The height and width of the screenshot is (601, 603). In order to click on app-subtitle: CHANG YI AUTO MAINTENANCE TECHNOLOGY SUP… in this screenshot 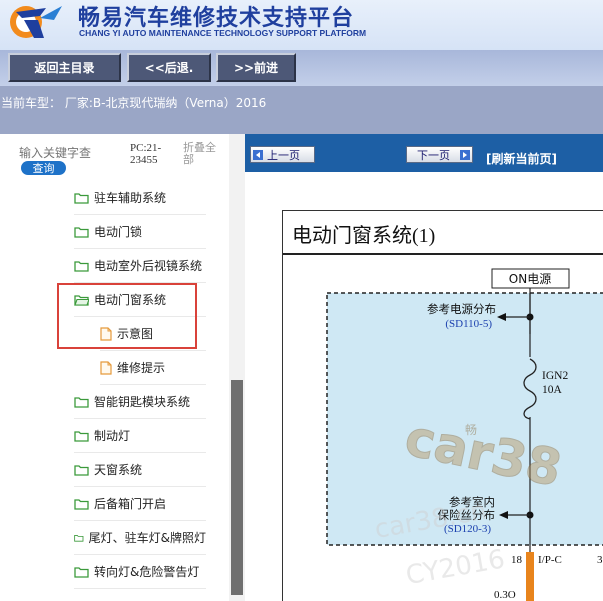, I will do `click(223, 33)`.